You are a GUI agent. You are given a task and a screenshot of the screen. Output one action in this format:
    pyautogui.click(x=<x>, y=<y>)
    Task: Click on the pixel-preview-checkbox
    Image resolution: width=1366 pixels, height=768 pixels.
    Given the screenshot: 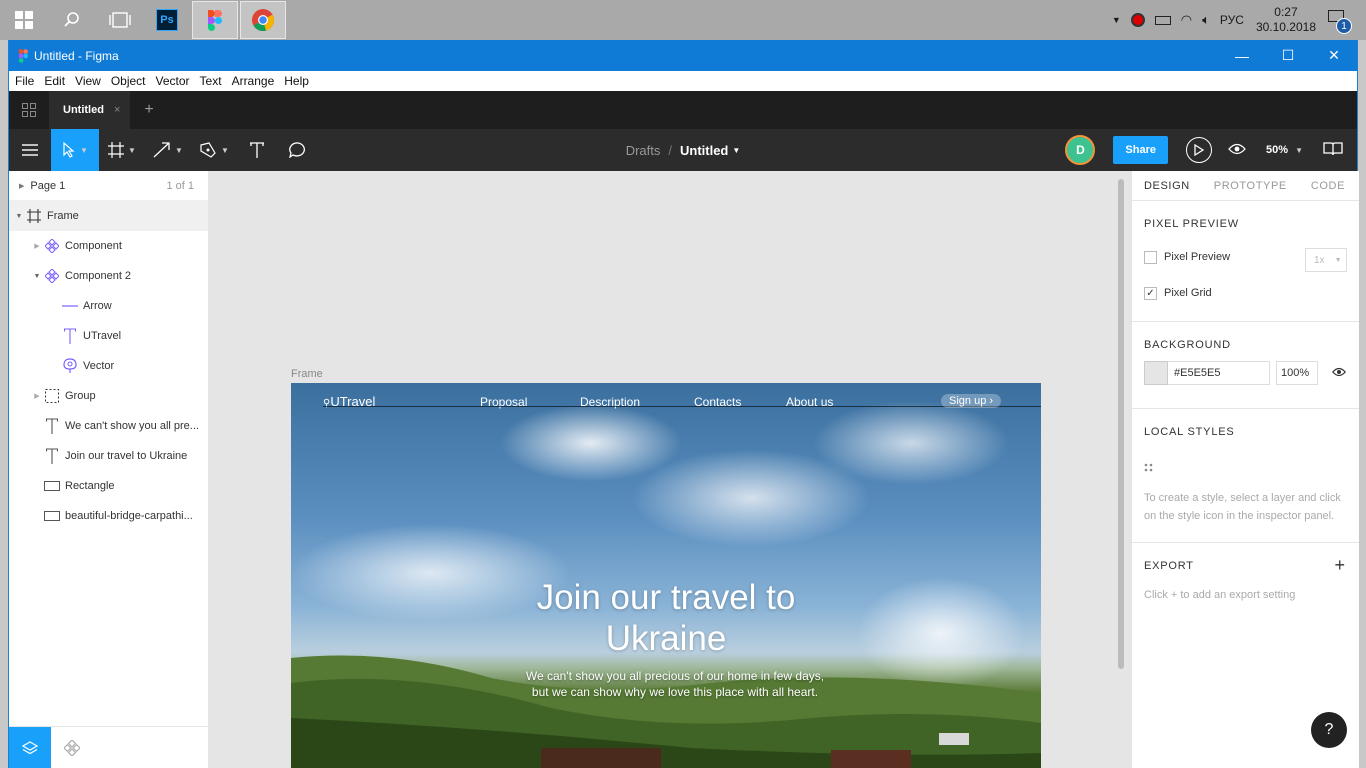 What is the action you would take?
    pyautogui.click(x=1150, y=257)
    